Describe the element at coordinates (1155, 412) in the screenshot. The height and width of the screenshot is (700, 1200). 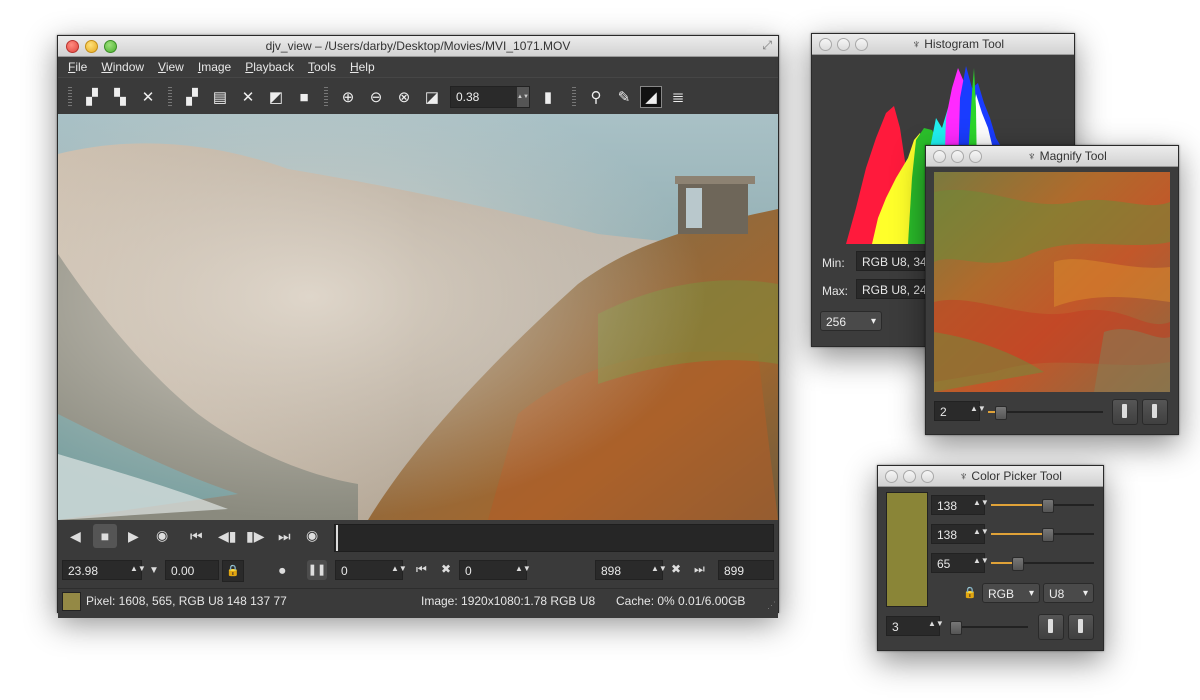
I see `magnify-reset-button` at that location.